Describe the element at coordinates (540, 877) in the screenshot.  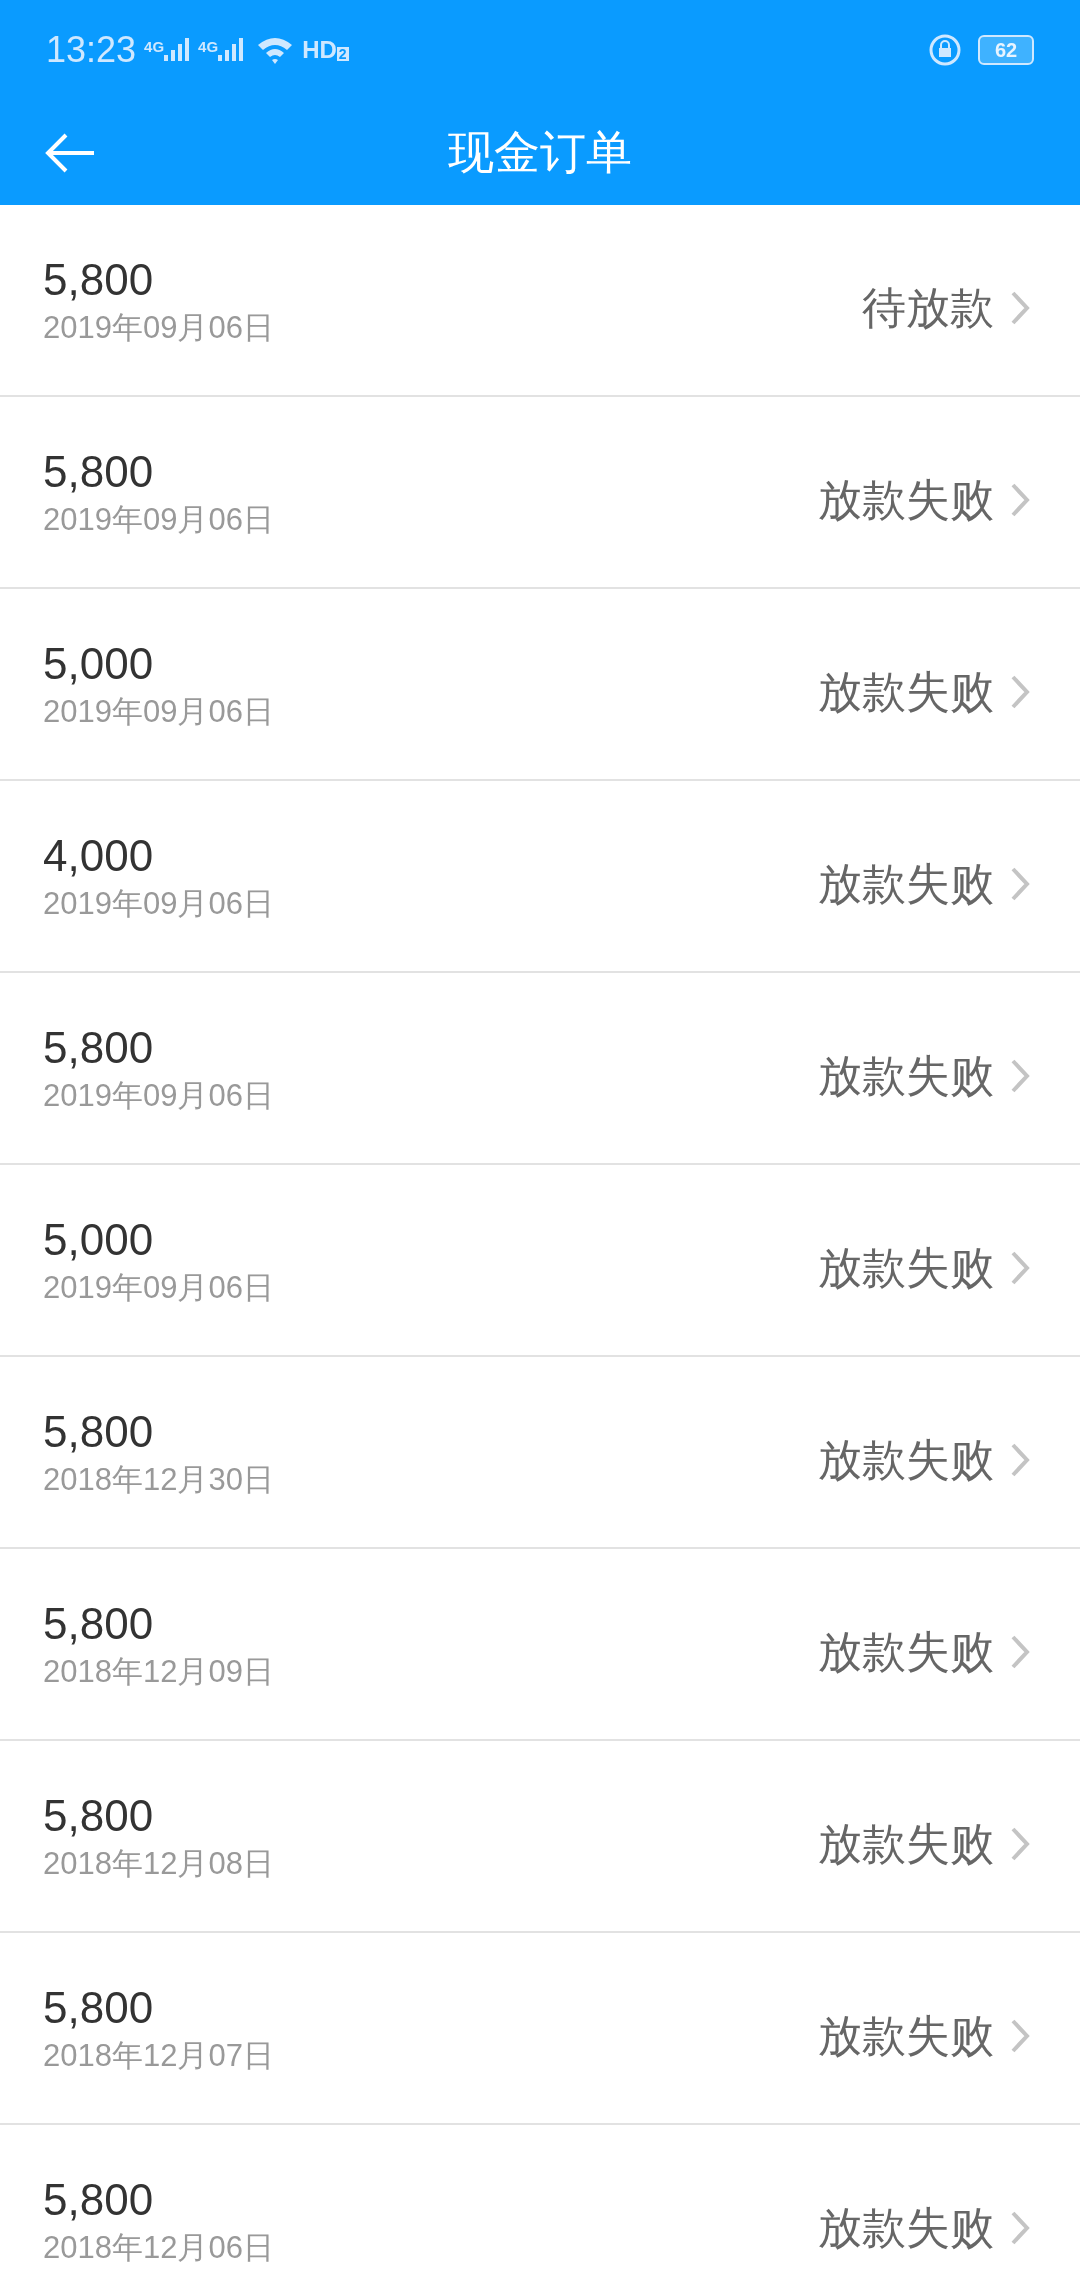
I see `order-row: 4,000 2019年09月06日 放款失败` at that location.